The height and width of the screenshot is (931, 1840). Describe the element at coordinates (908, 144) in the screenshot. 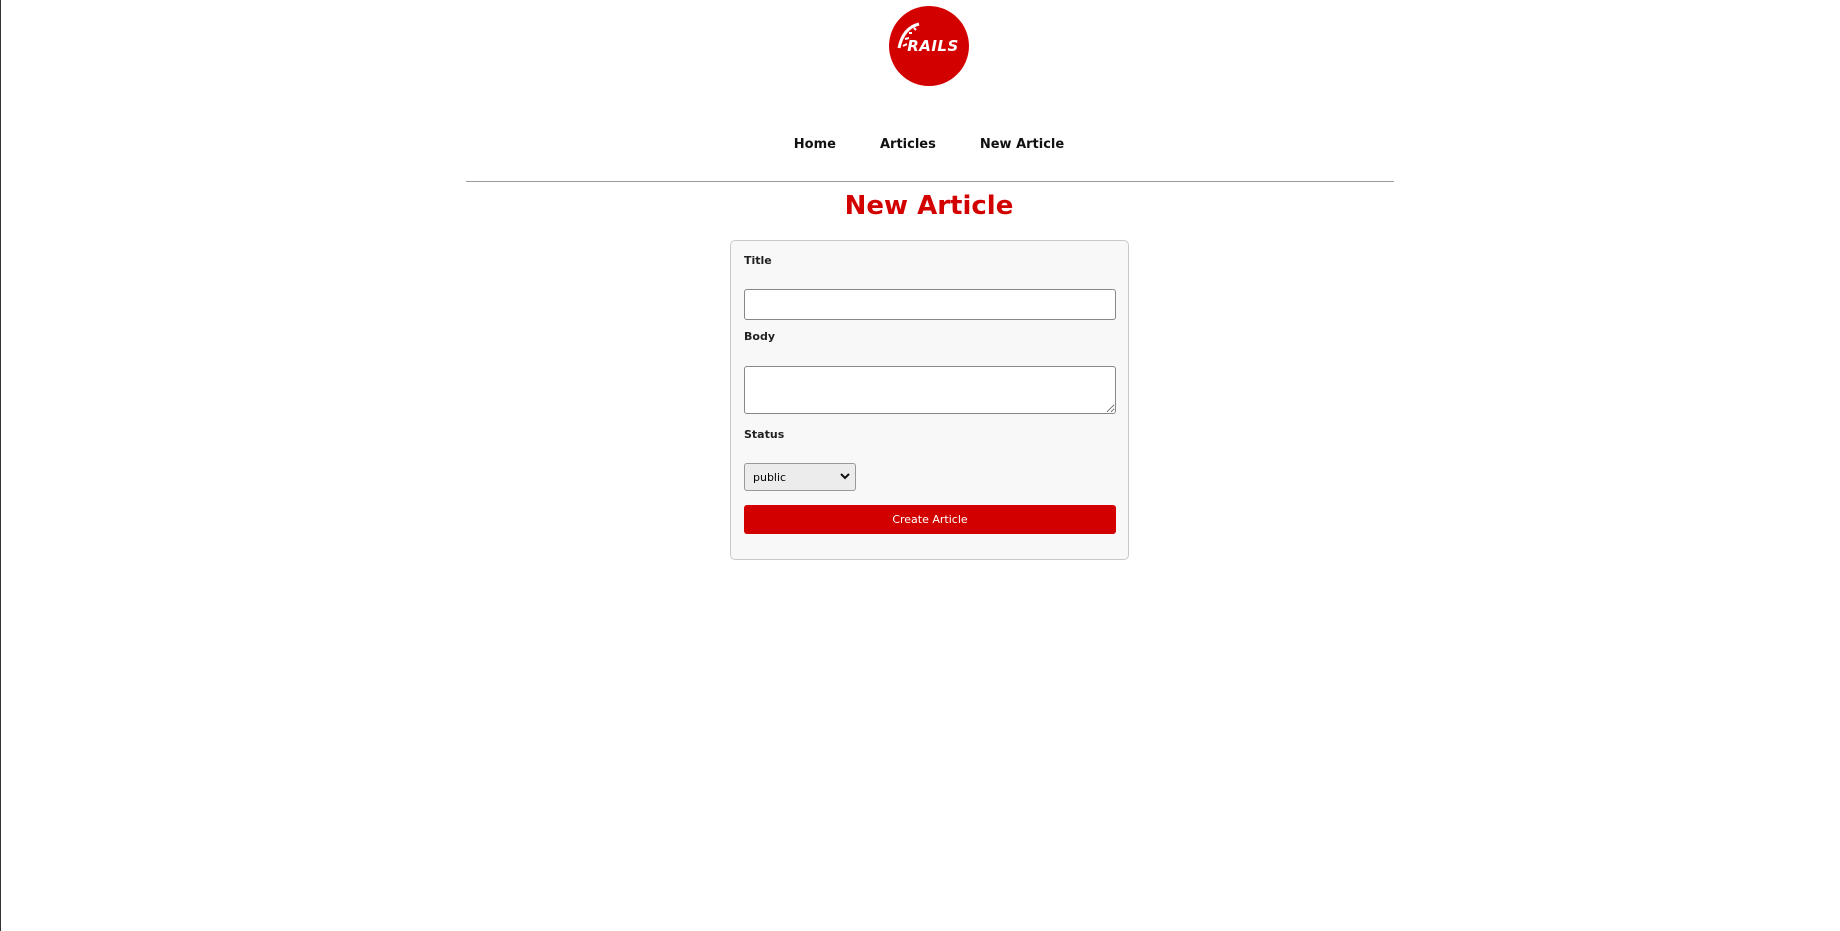

I see `nav-articles-link: Articles` at that location.